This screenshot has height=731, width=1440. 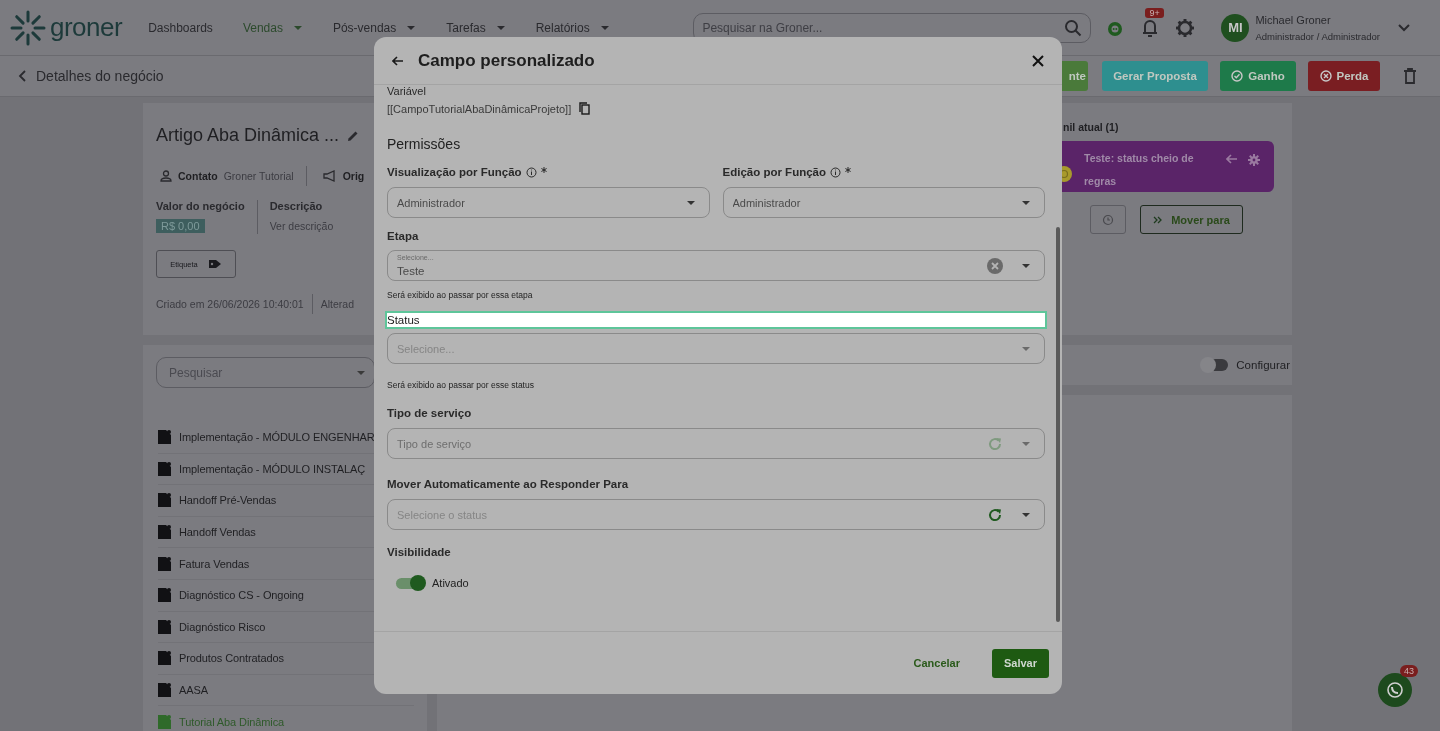 What do you see at coordinates (28, 27) in the screenshot?
I see `sunburst-logo-icon` at bounding box center [28, 27].